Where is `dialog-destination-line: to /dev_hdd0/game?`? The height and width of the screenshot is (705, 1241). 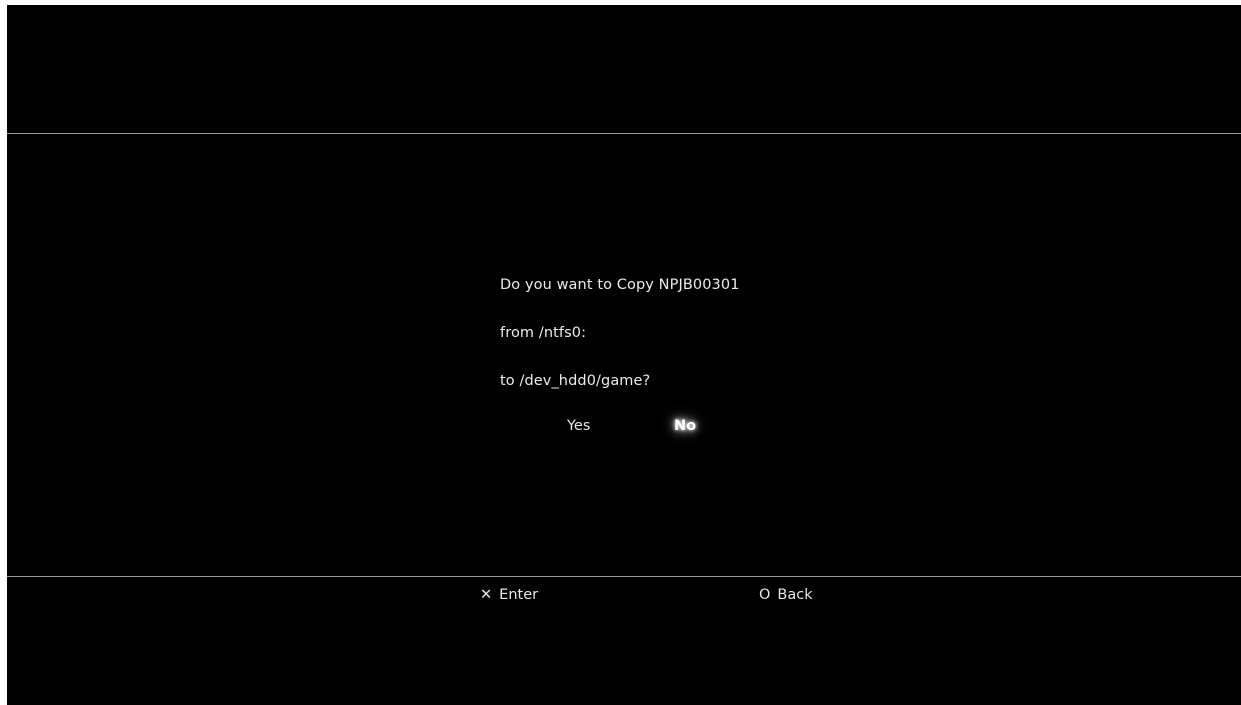 dialog-destination-line: to /dev_hdd0/game? is located at coordinates (575, 381).